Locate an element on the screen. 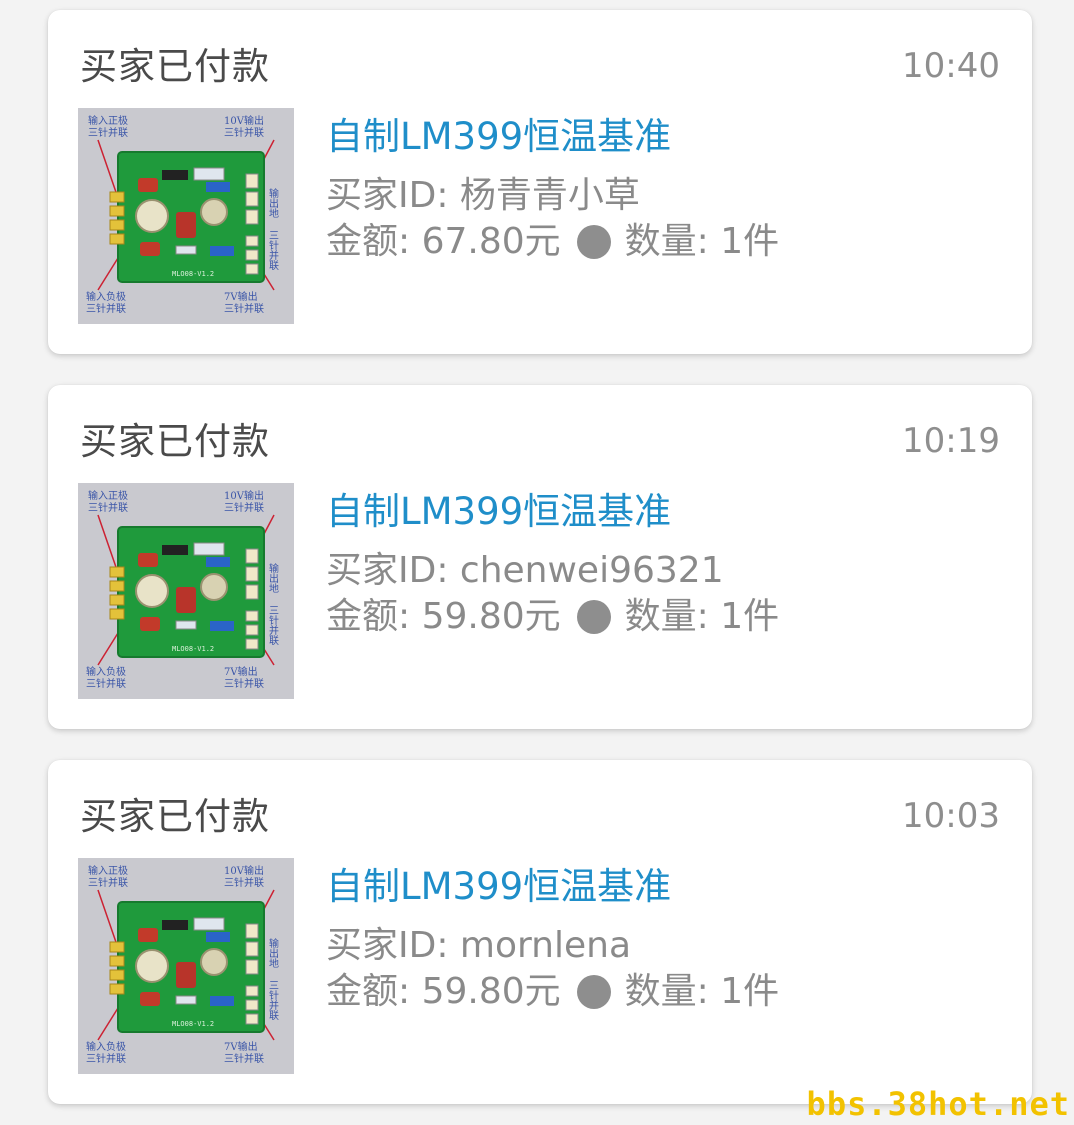 The width and height of the screenshot is (1074, 1125). order-time: 10:03 is located at coordinates (951, 816).